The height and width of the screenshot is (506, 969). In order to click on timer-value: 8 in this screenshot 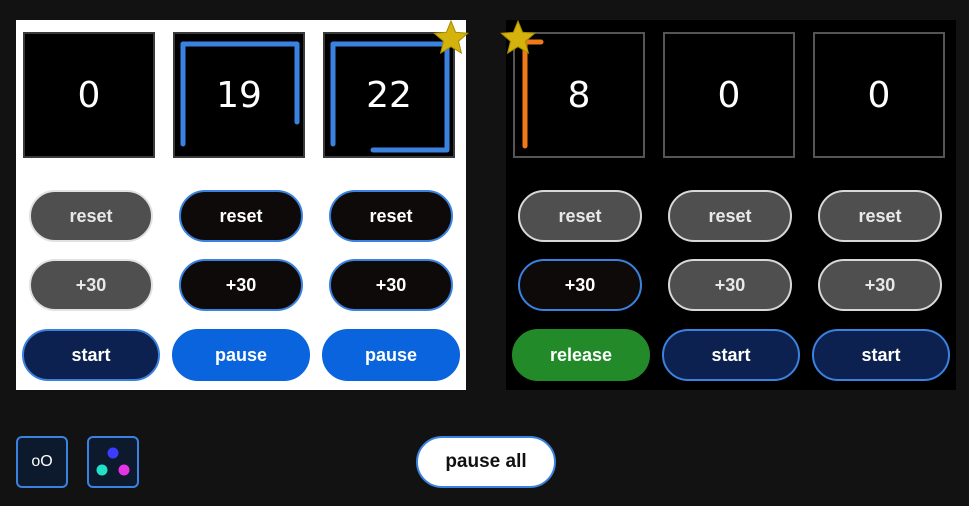, I will do `click(579, 95)`.